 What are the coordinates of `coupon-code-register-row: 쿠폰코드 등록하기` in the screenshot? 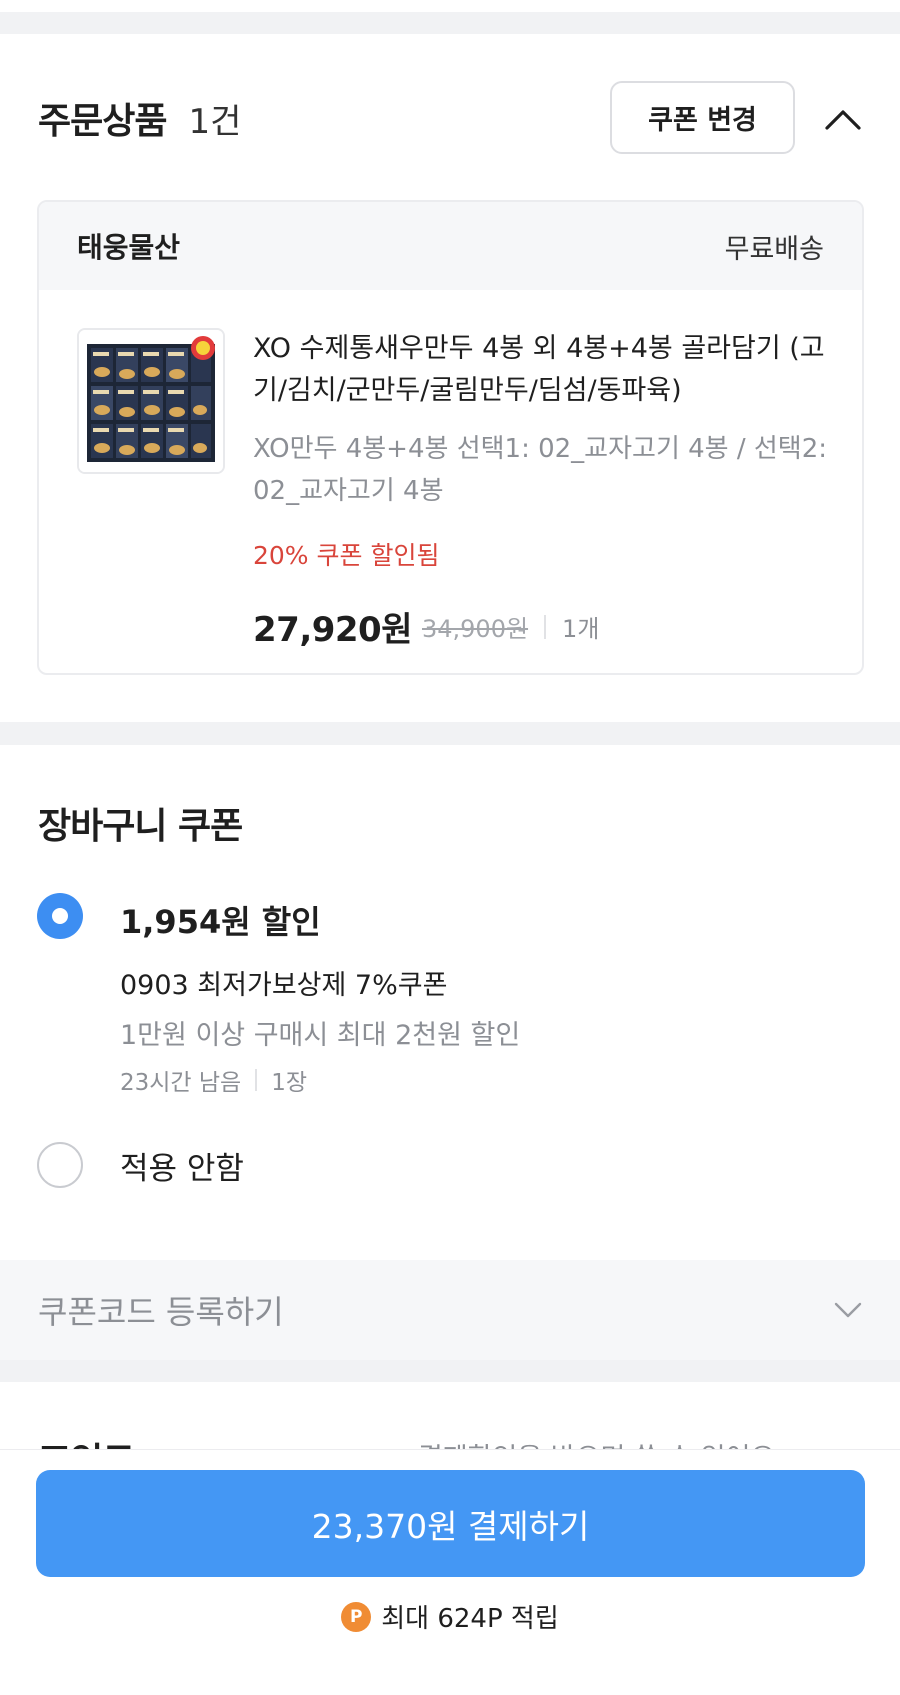 It's located at (450, 1310).